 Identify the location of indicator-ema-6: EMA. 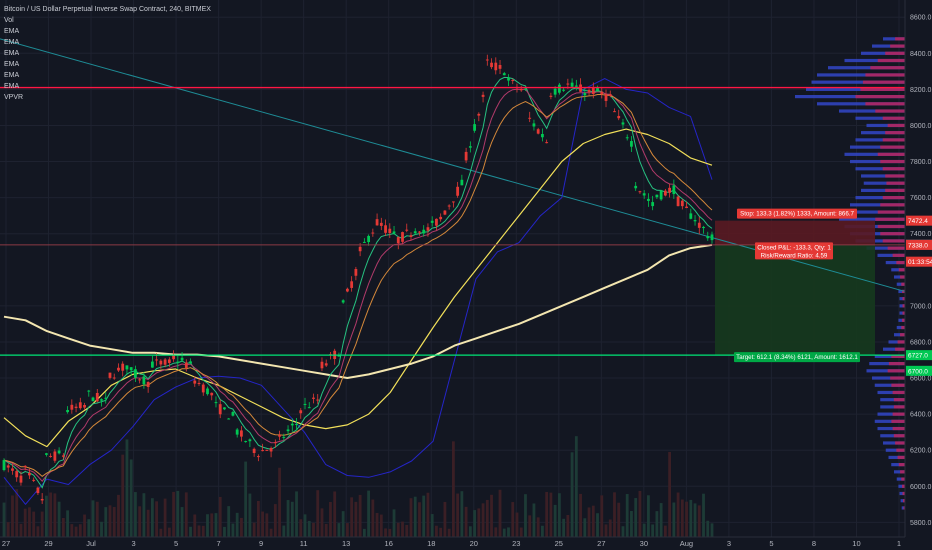
(107, 86).